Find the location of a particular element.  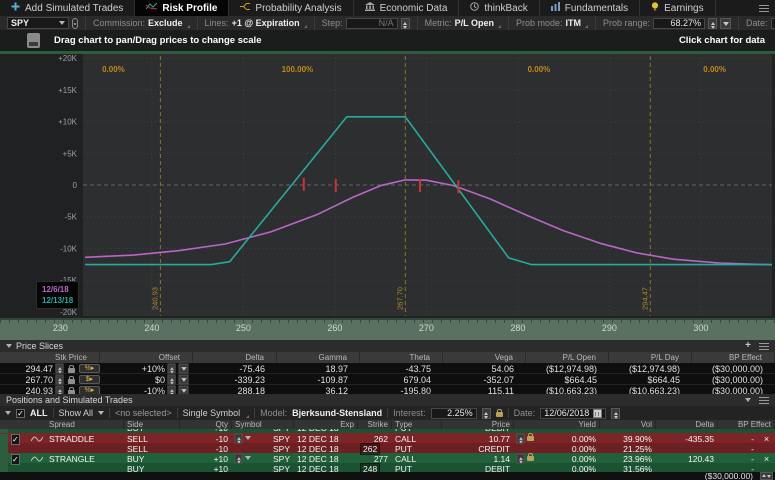

offset-mode-badge: $▸ is located at coordinates (89, 379).